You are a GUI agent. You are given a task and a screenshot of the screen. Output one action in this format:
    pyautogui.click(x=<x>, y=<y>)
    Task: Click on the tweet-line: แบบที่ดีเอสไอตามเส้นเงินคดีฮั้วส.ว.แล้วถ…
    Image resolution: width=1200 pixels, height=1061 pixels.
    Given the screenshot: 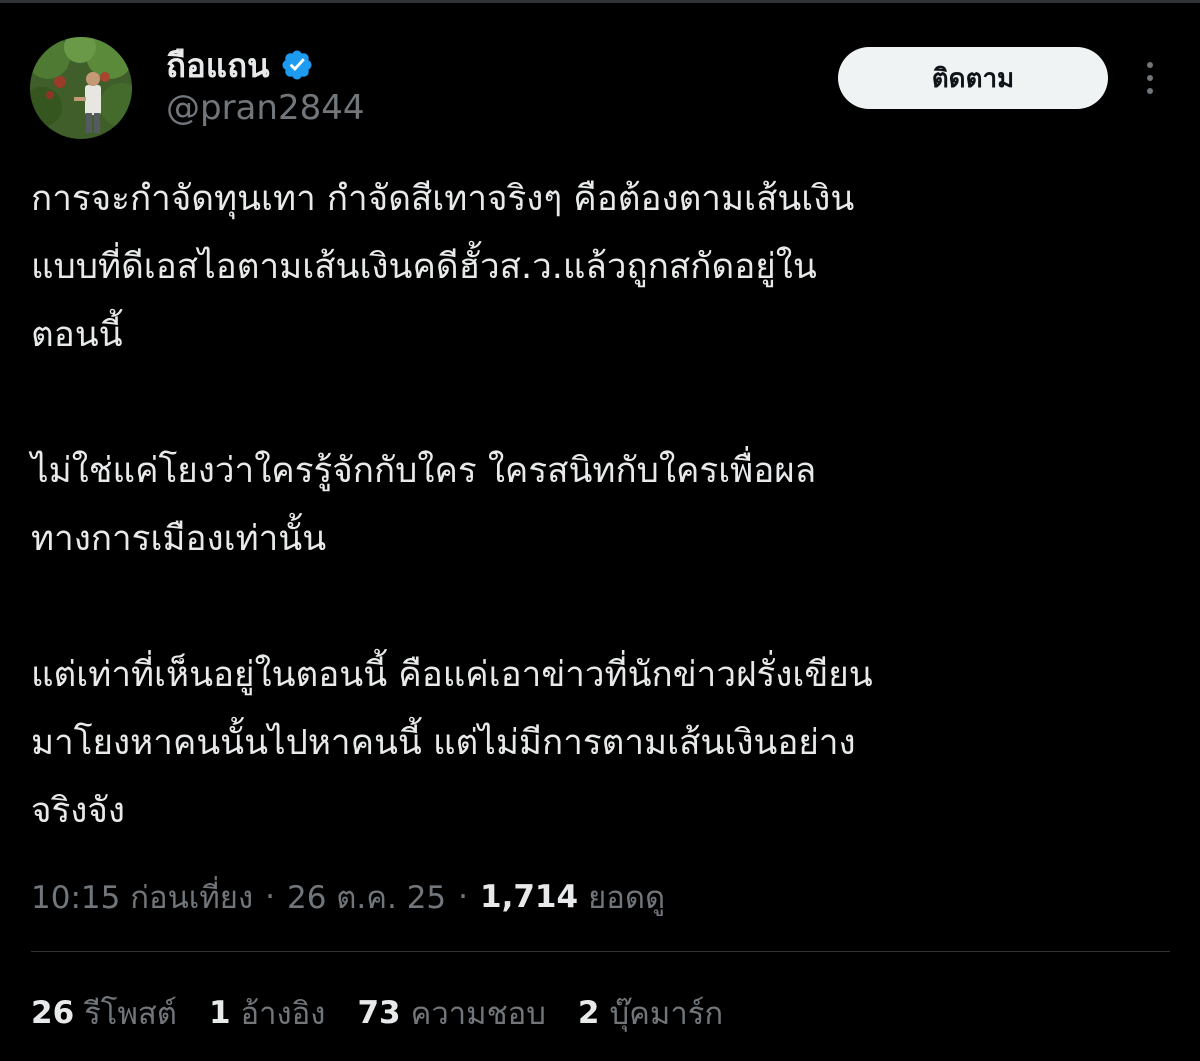 What is the action you would take?
    pyautogui.click(x=424, y=267)
    